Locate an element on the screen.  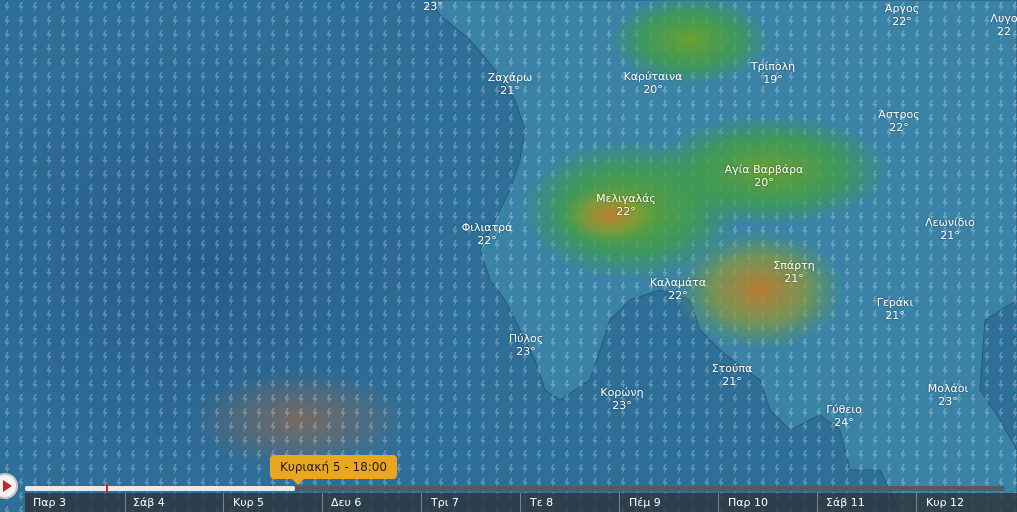
timeline-progress is located at coordinates (160, 488).